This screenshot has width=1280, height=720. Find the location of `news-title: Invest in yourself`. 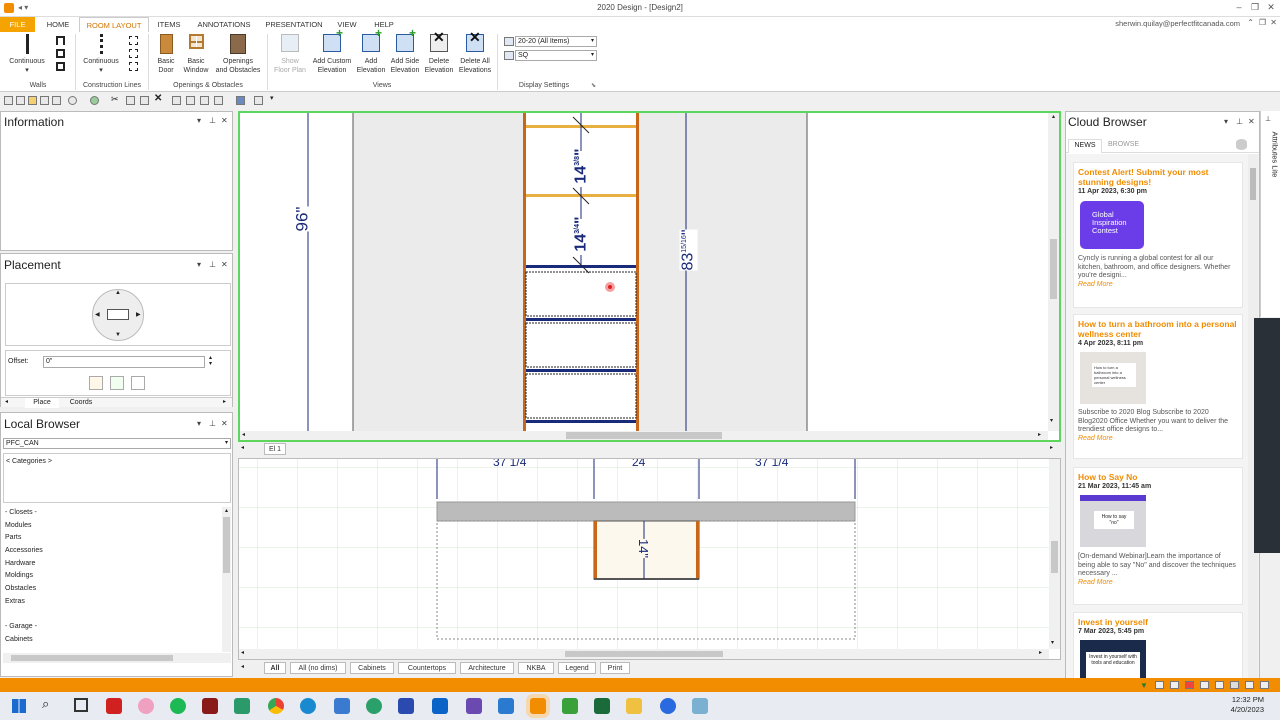

news-title: Invest in yourself is located at coordinates (1158, 622).